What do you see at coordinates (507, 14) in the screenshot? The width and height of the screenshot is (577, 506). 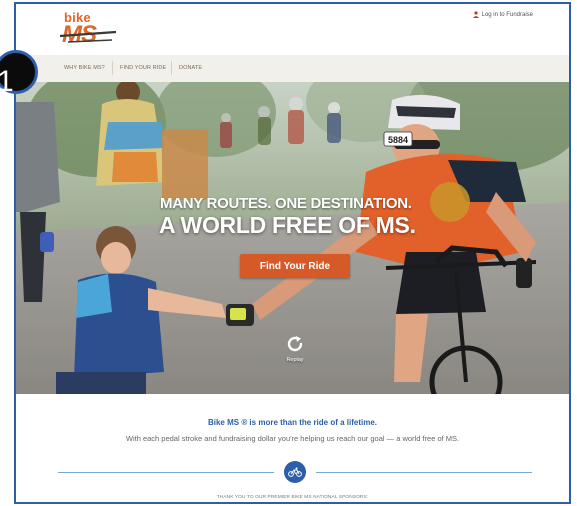 I see `login-label: Log in to Fundraise` at bounding box center [507, 14].